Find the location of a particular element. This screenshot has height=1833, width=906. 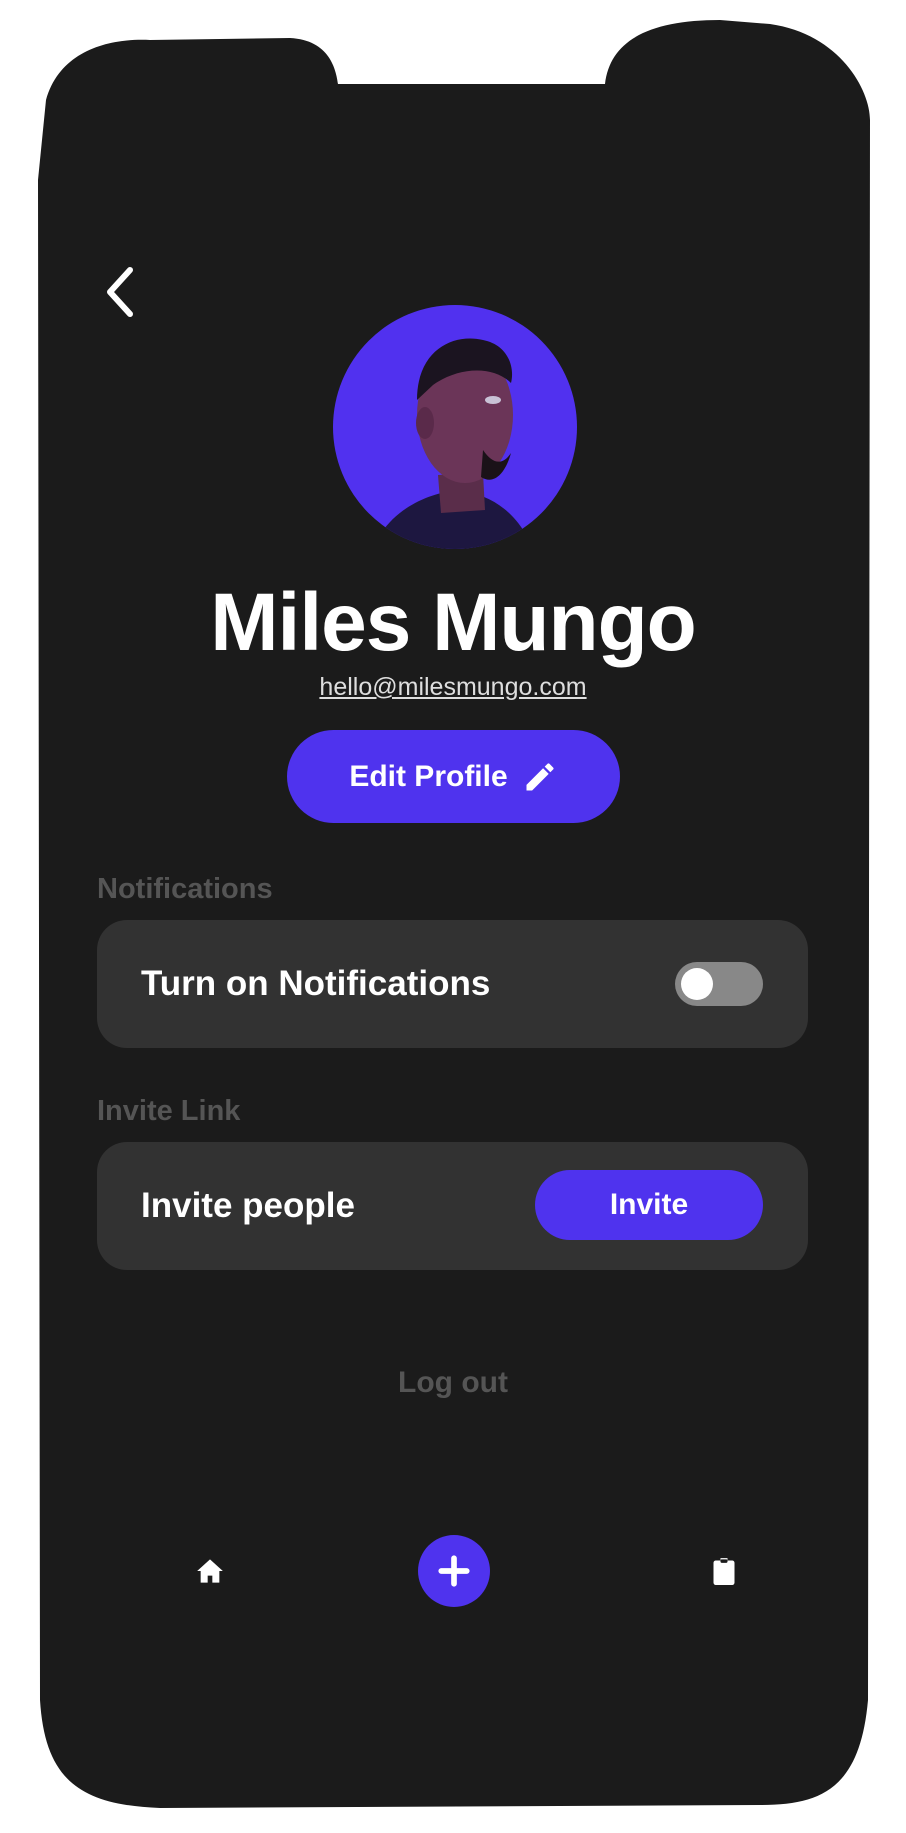

invite-button: Invite is located at coordinates (649, 1205).